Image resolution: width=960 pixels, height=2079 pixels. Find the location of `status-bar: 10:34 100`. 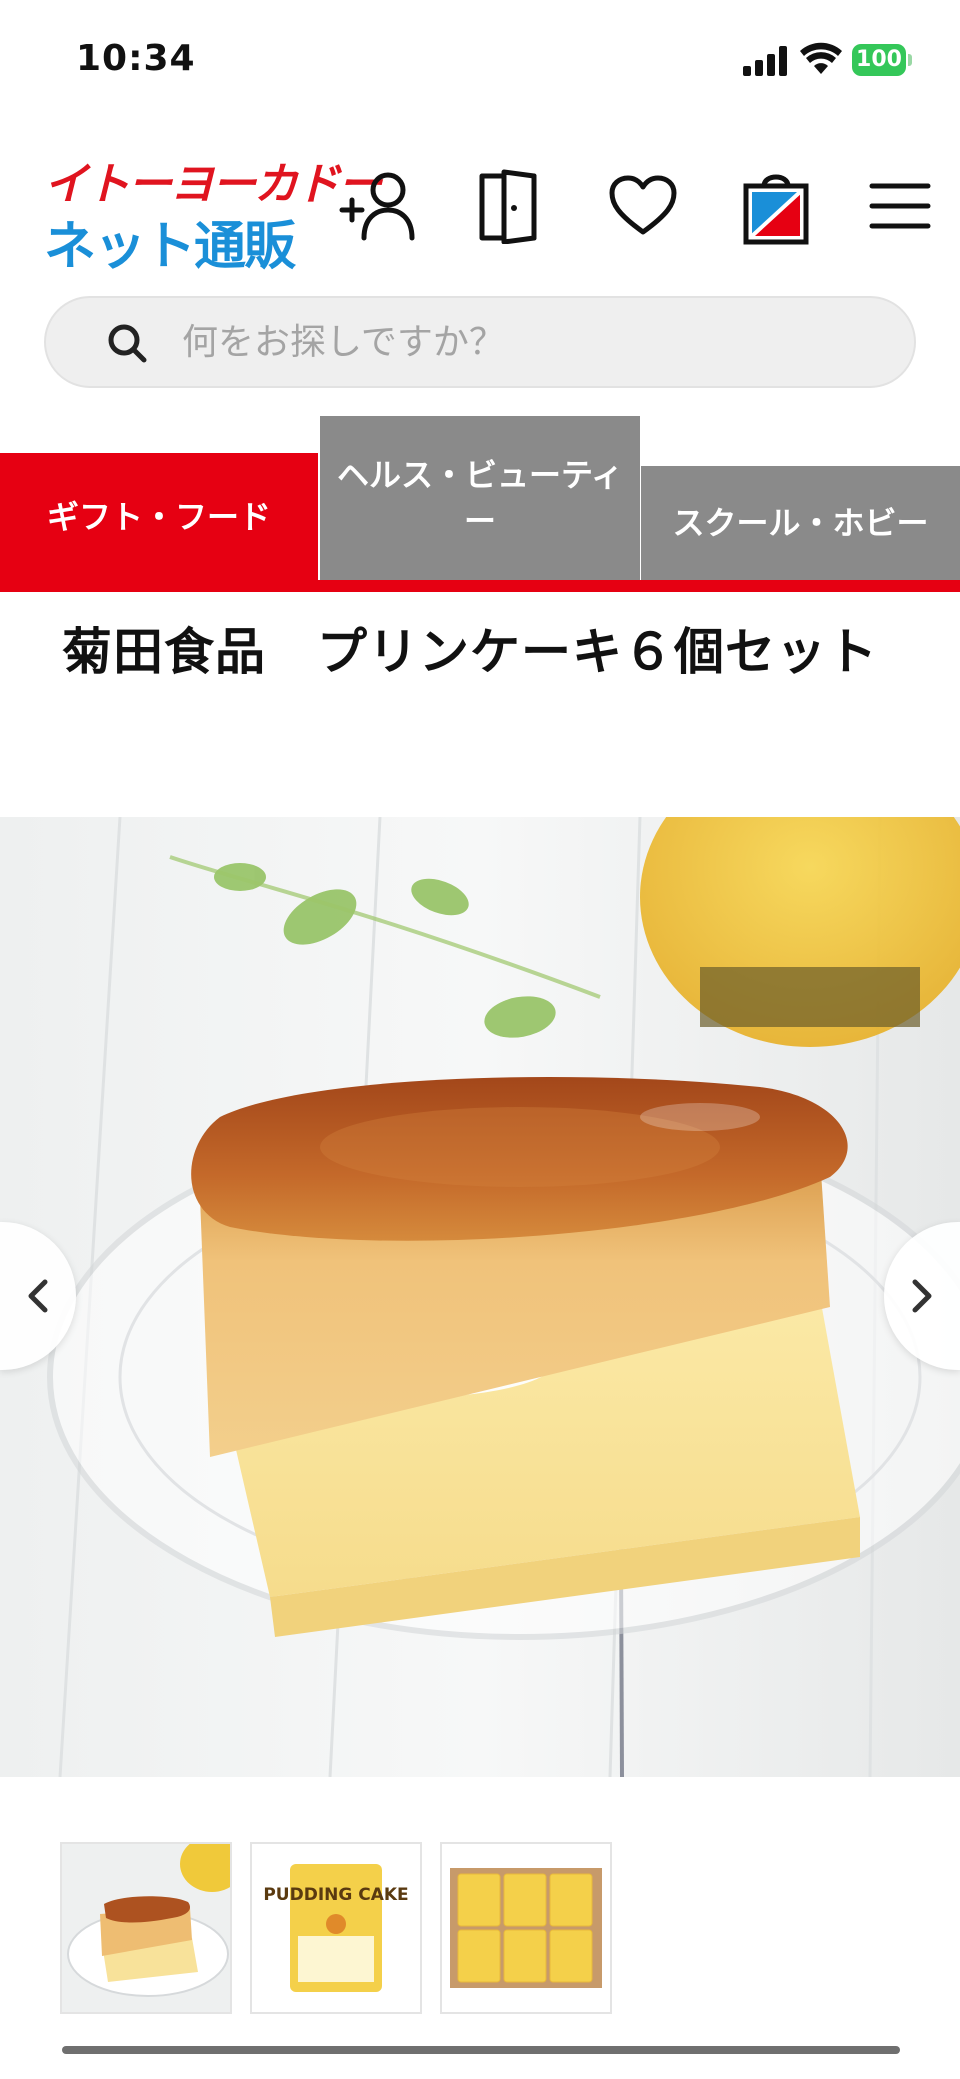

status-bar: 10:34 100 is located at coordinates (480, 60).